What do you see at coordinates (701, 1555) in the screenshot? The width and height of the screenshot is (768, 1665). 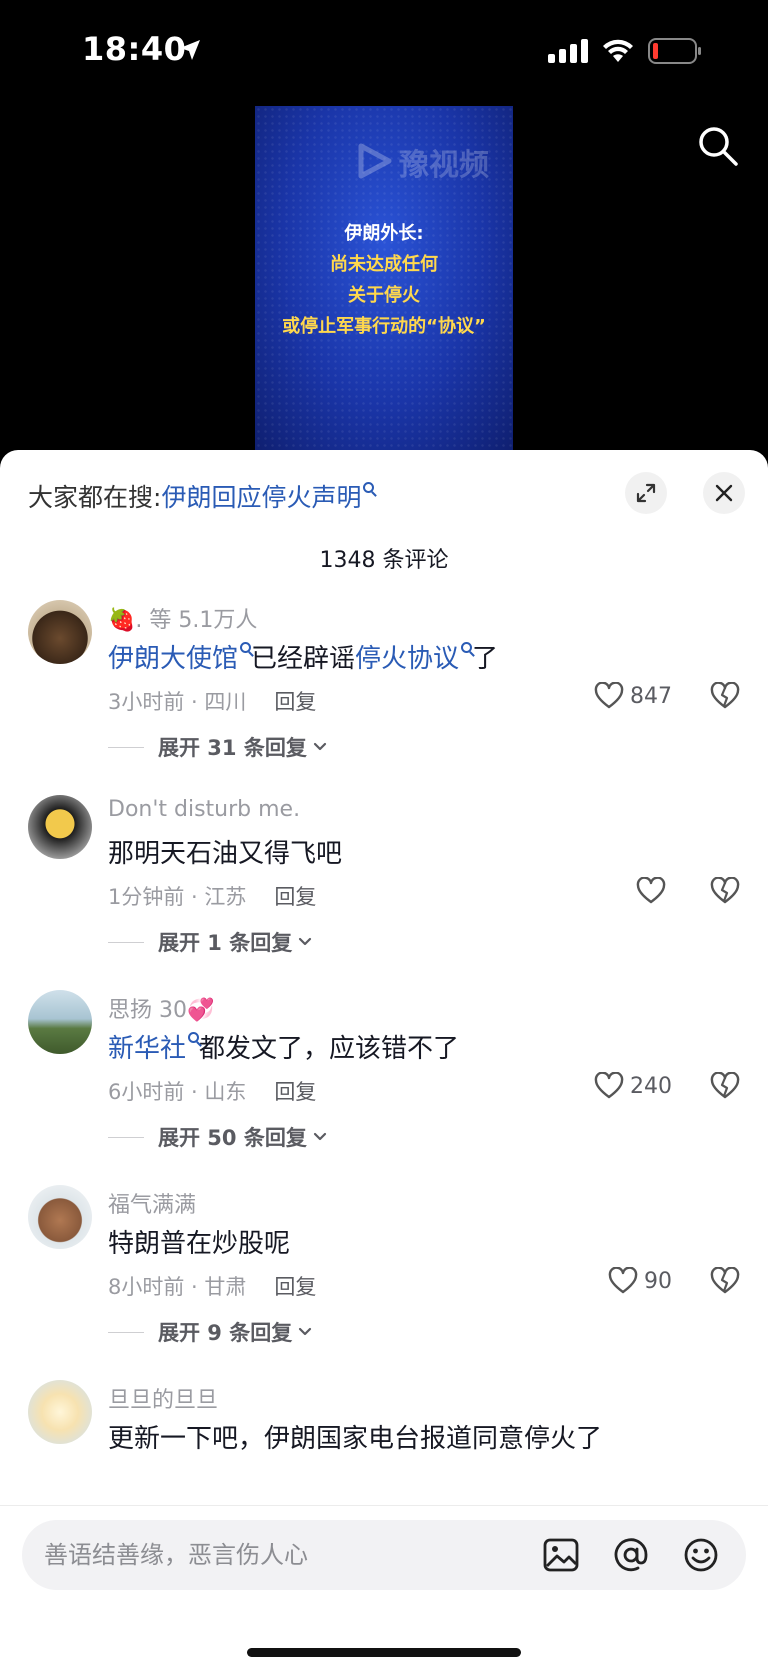 I see `emoji-icon` at bounding box center [701, 1555].